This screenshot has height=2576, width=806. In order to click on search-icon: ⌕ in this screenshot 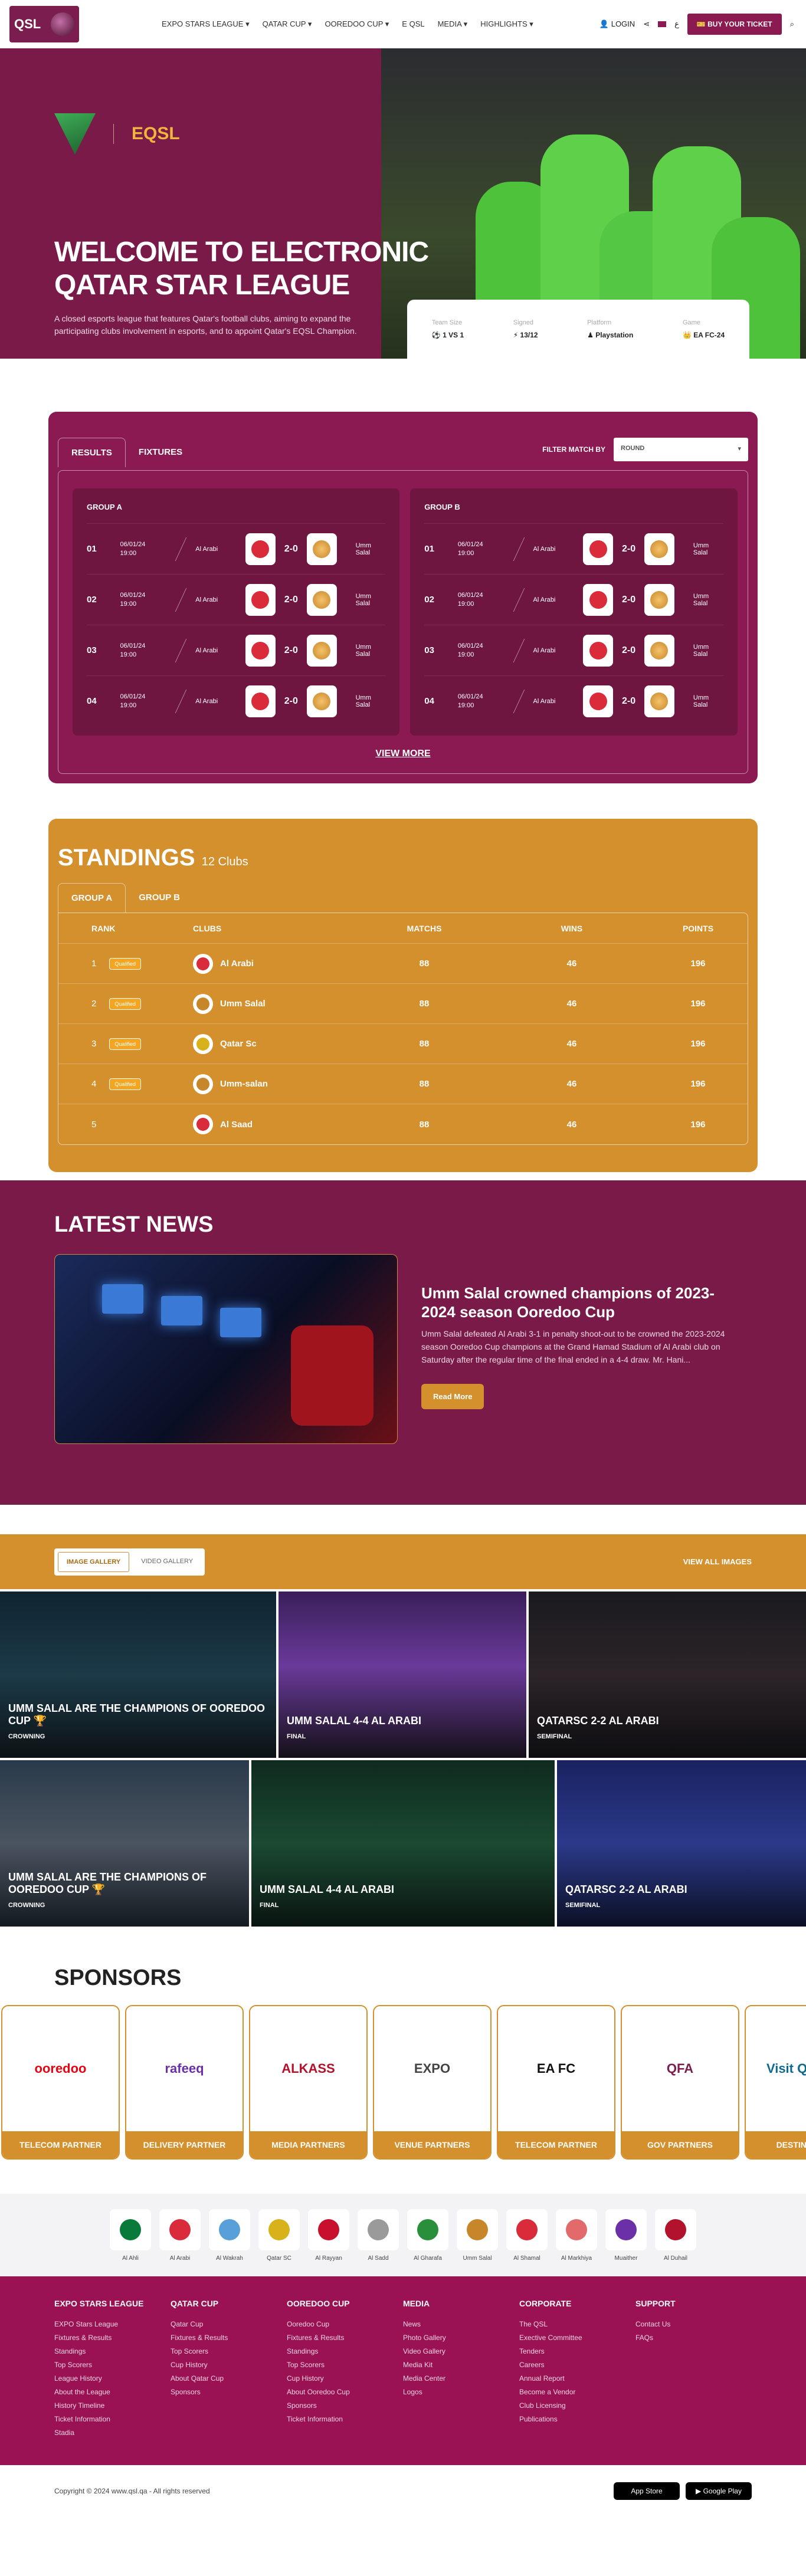, I will do `click(792, 24)`.